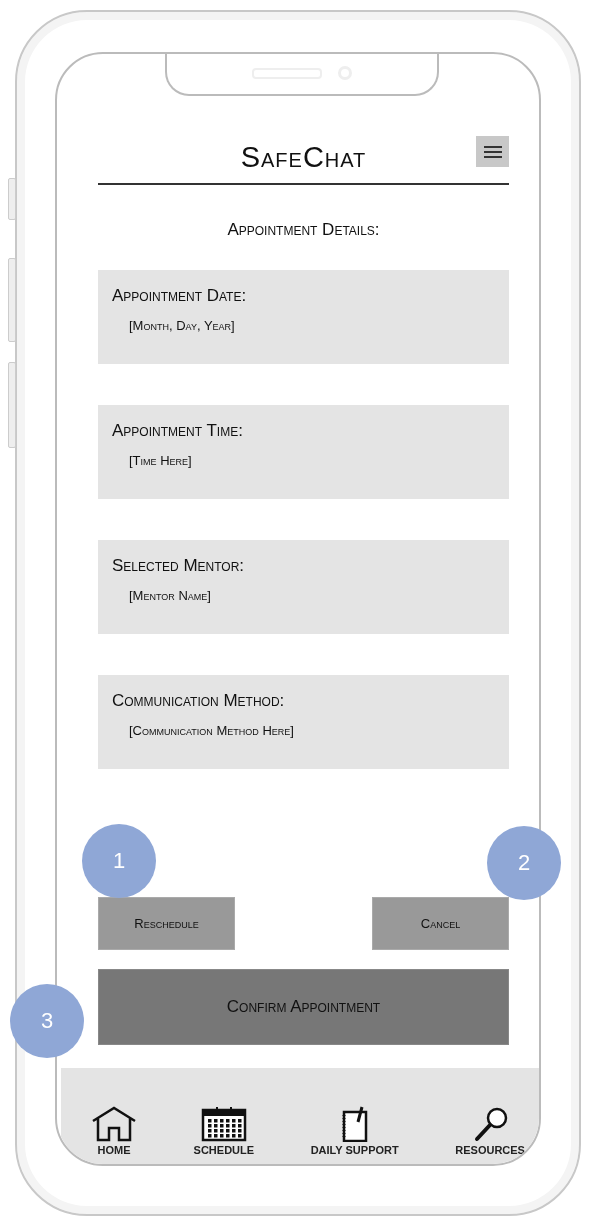  I want to click on cancel-button: Cancel, so click(440, 923).